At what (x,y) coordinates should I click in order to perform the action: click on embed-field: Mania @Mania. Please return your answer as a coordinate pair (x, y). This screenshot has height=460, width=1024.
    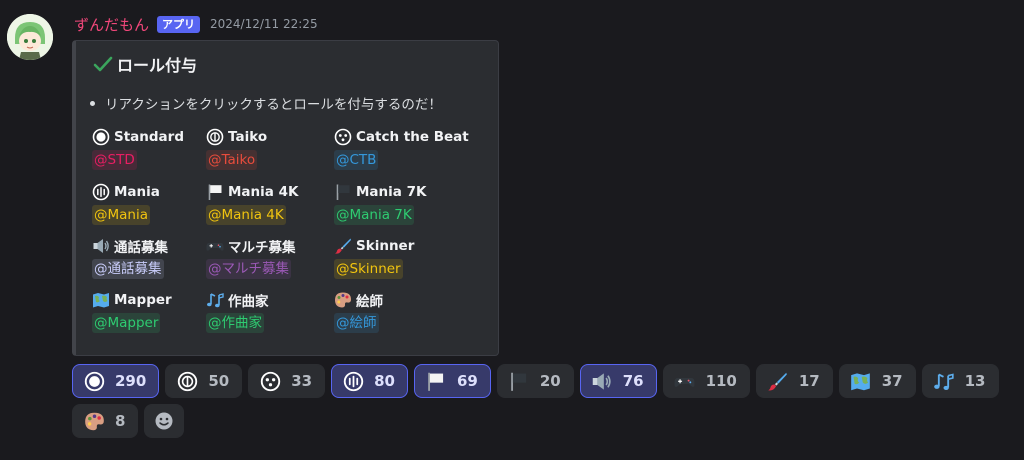
    Looking at the image, I should click on (155, 203).